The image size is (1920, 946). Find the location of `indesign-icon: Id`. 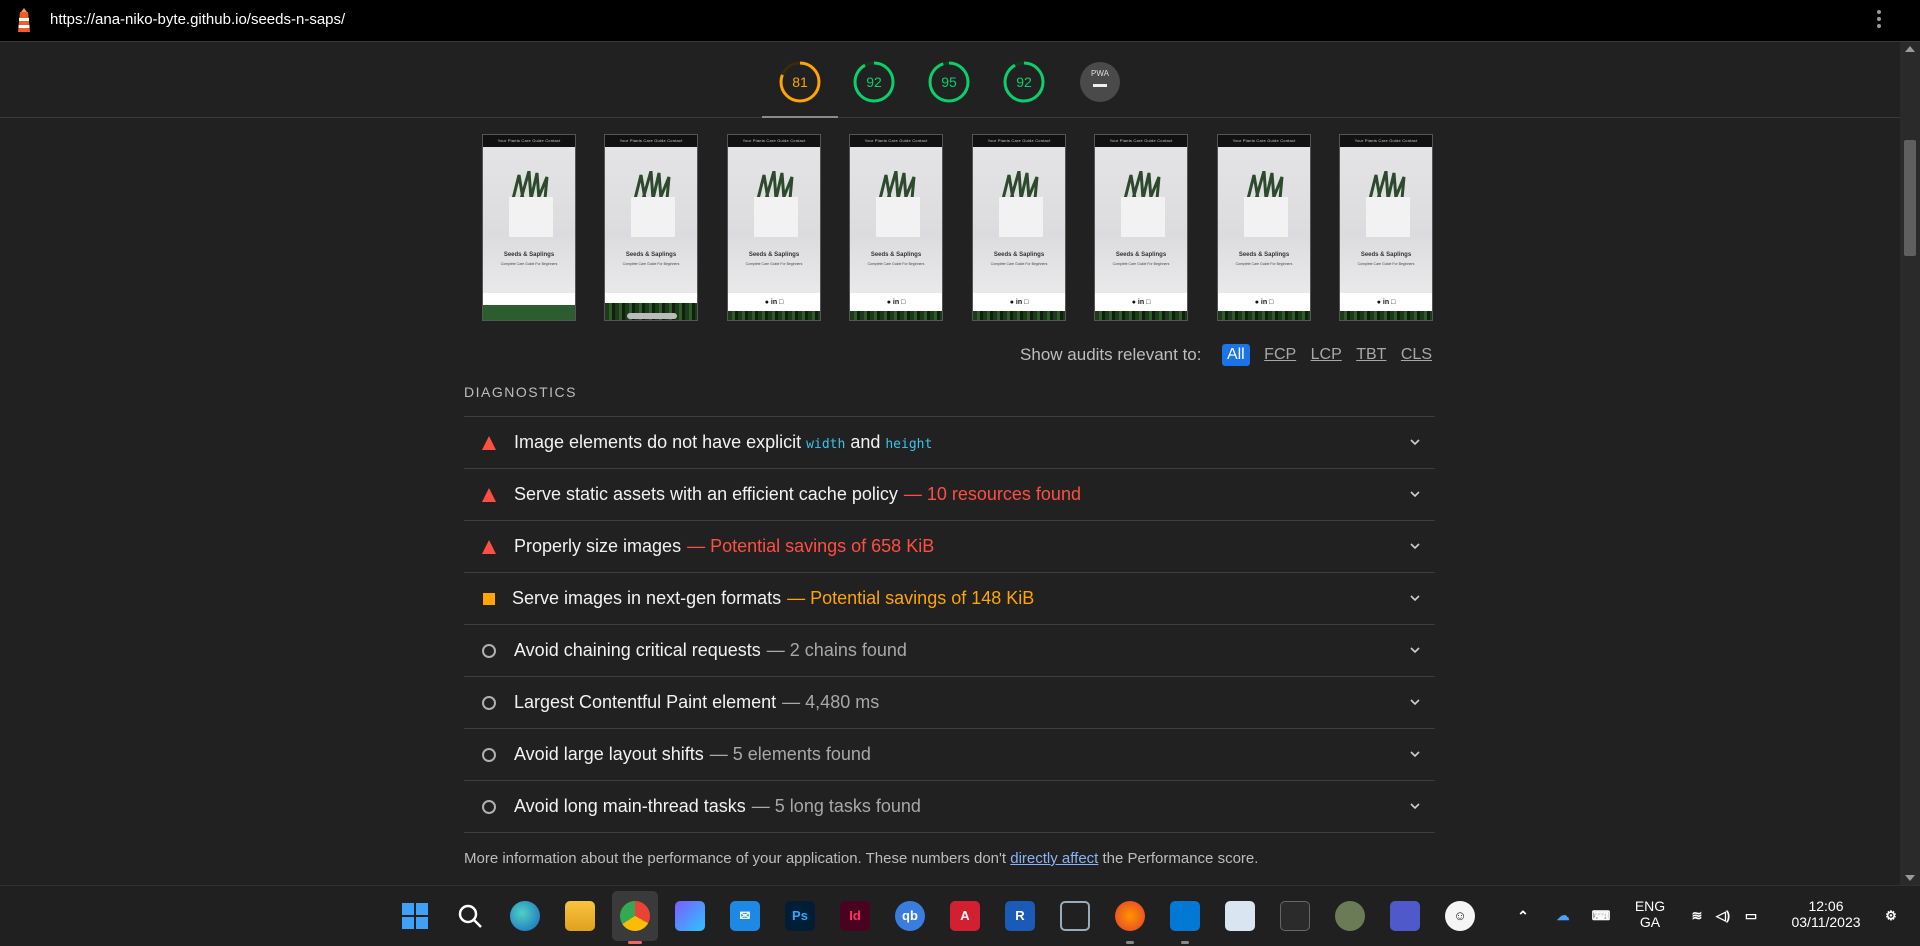

indesign-icon: Id is located at coordinates (855, 916).